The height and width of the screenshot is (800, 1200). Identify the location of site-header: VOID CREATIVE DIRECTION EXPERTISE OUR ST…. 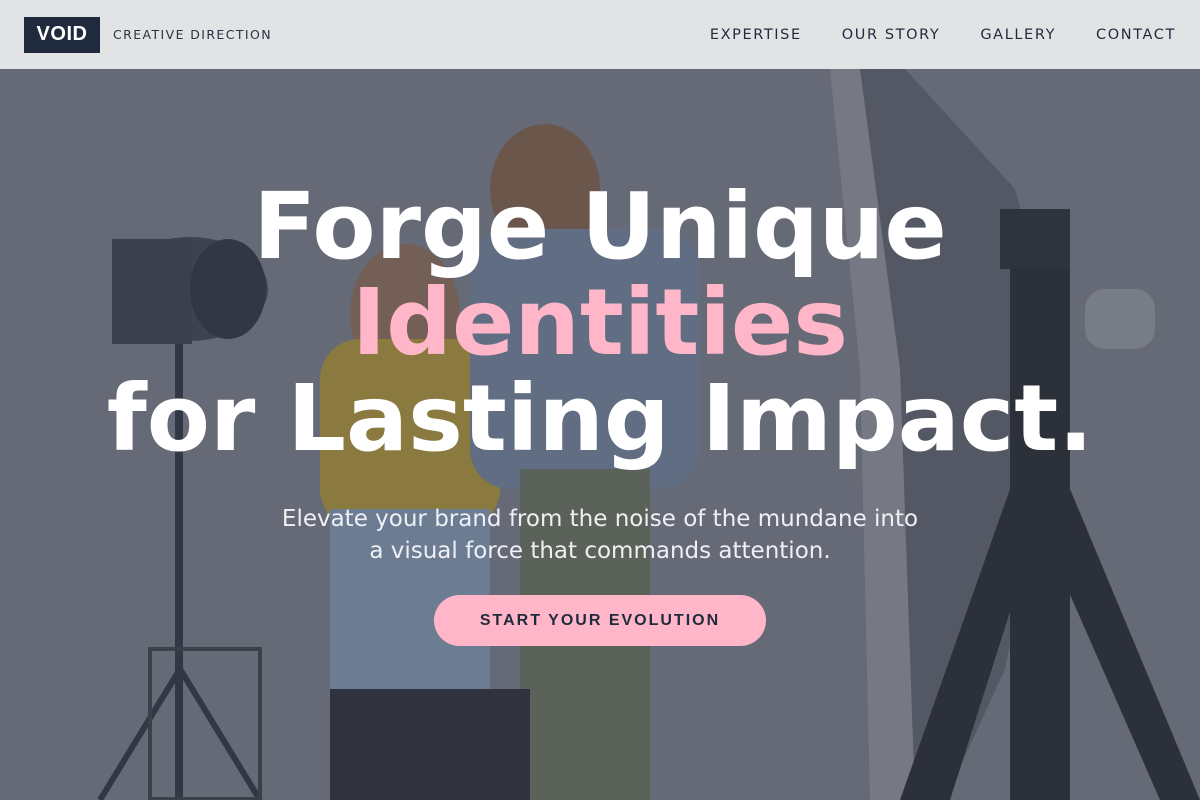
(600, 34).